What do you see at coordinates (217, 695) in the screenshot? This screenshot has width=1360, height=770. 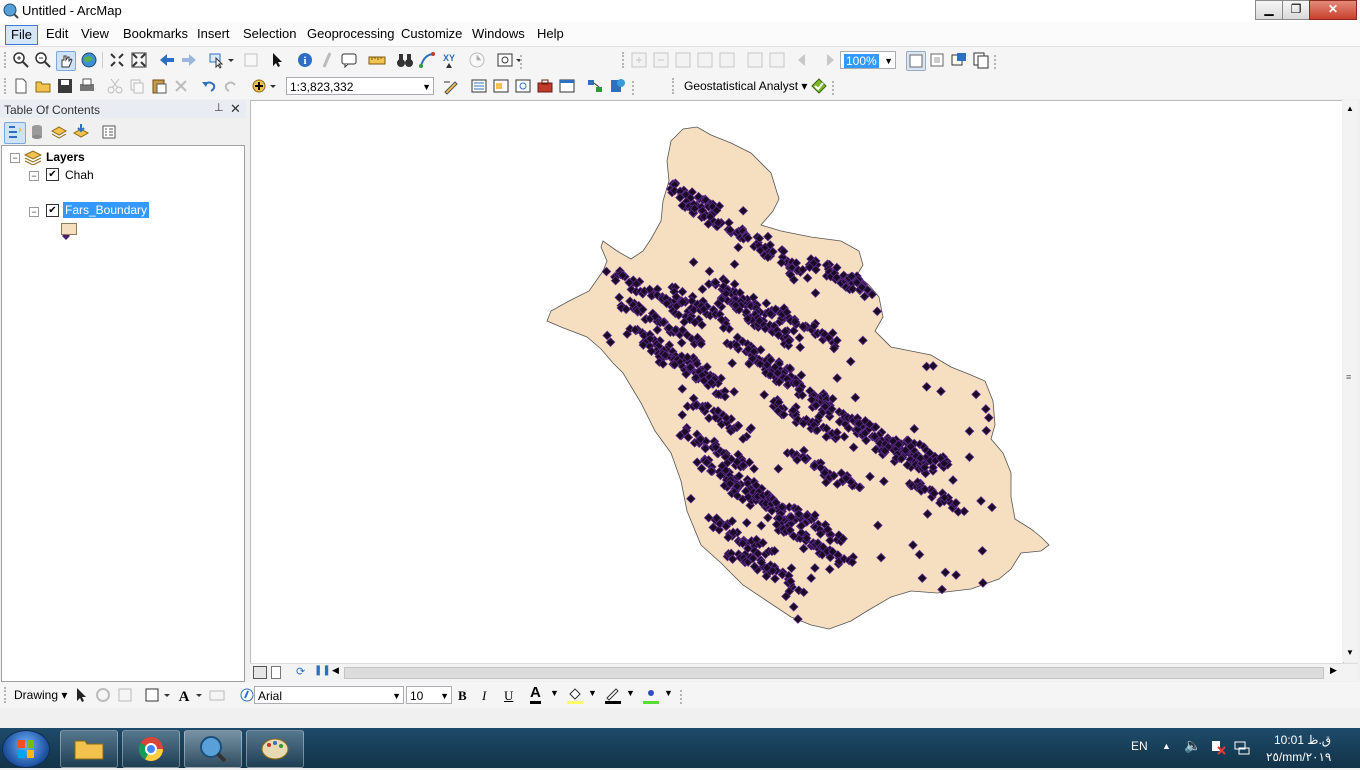 I see `new-text-label-icon` at bounding box center [217, 695].